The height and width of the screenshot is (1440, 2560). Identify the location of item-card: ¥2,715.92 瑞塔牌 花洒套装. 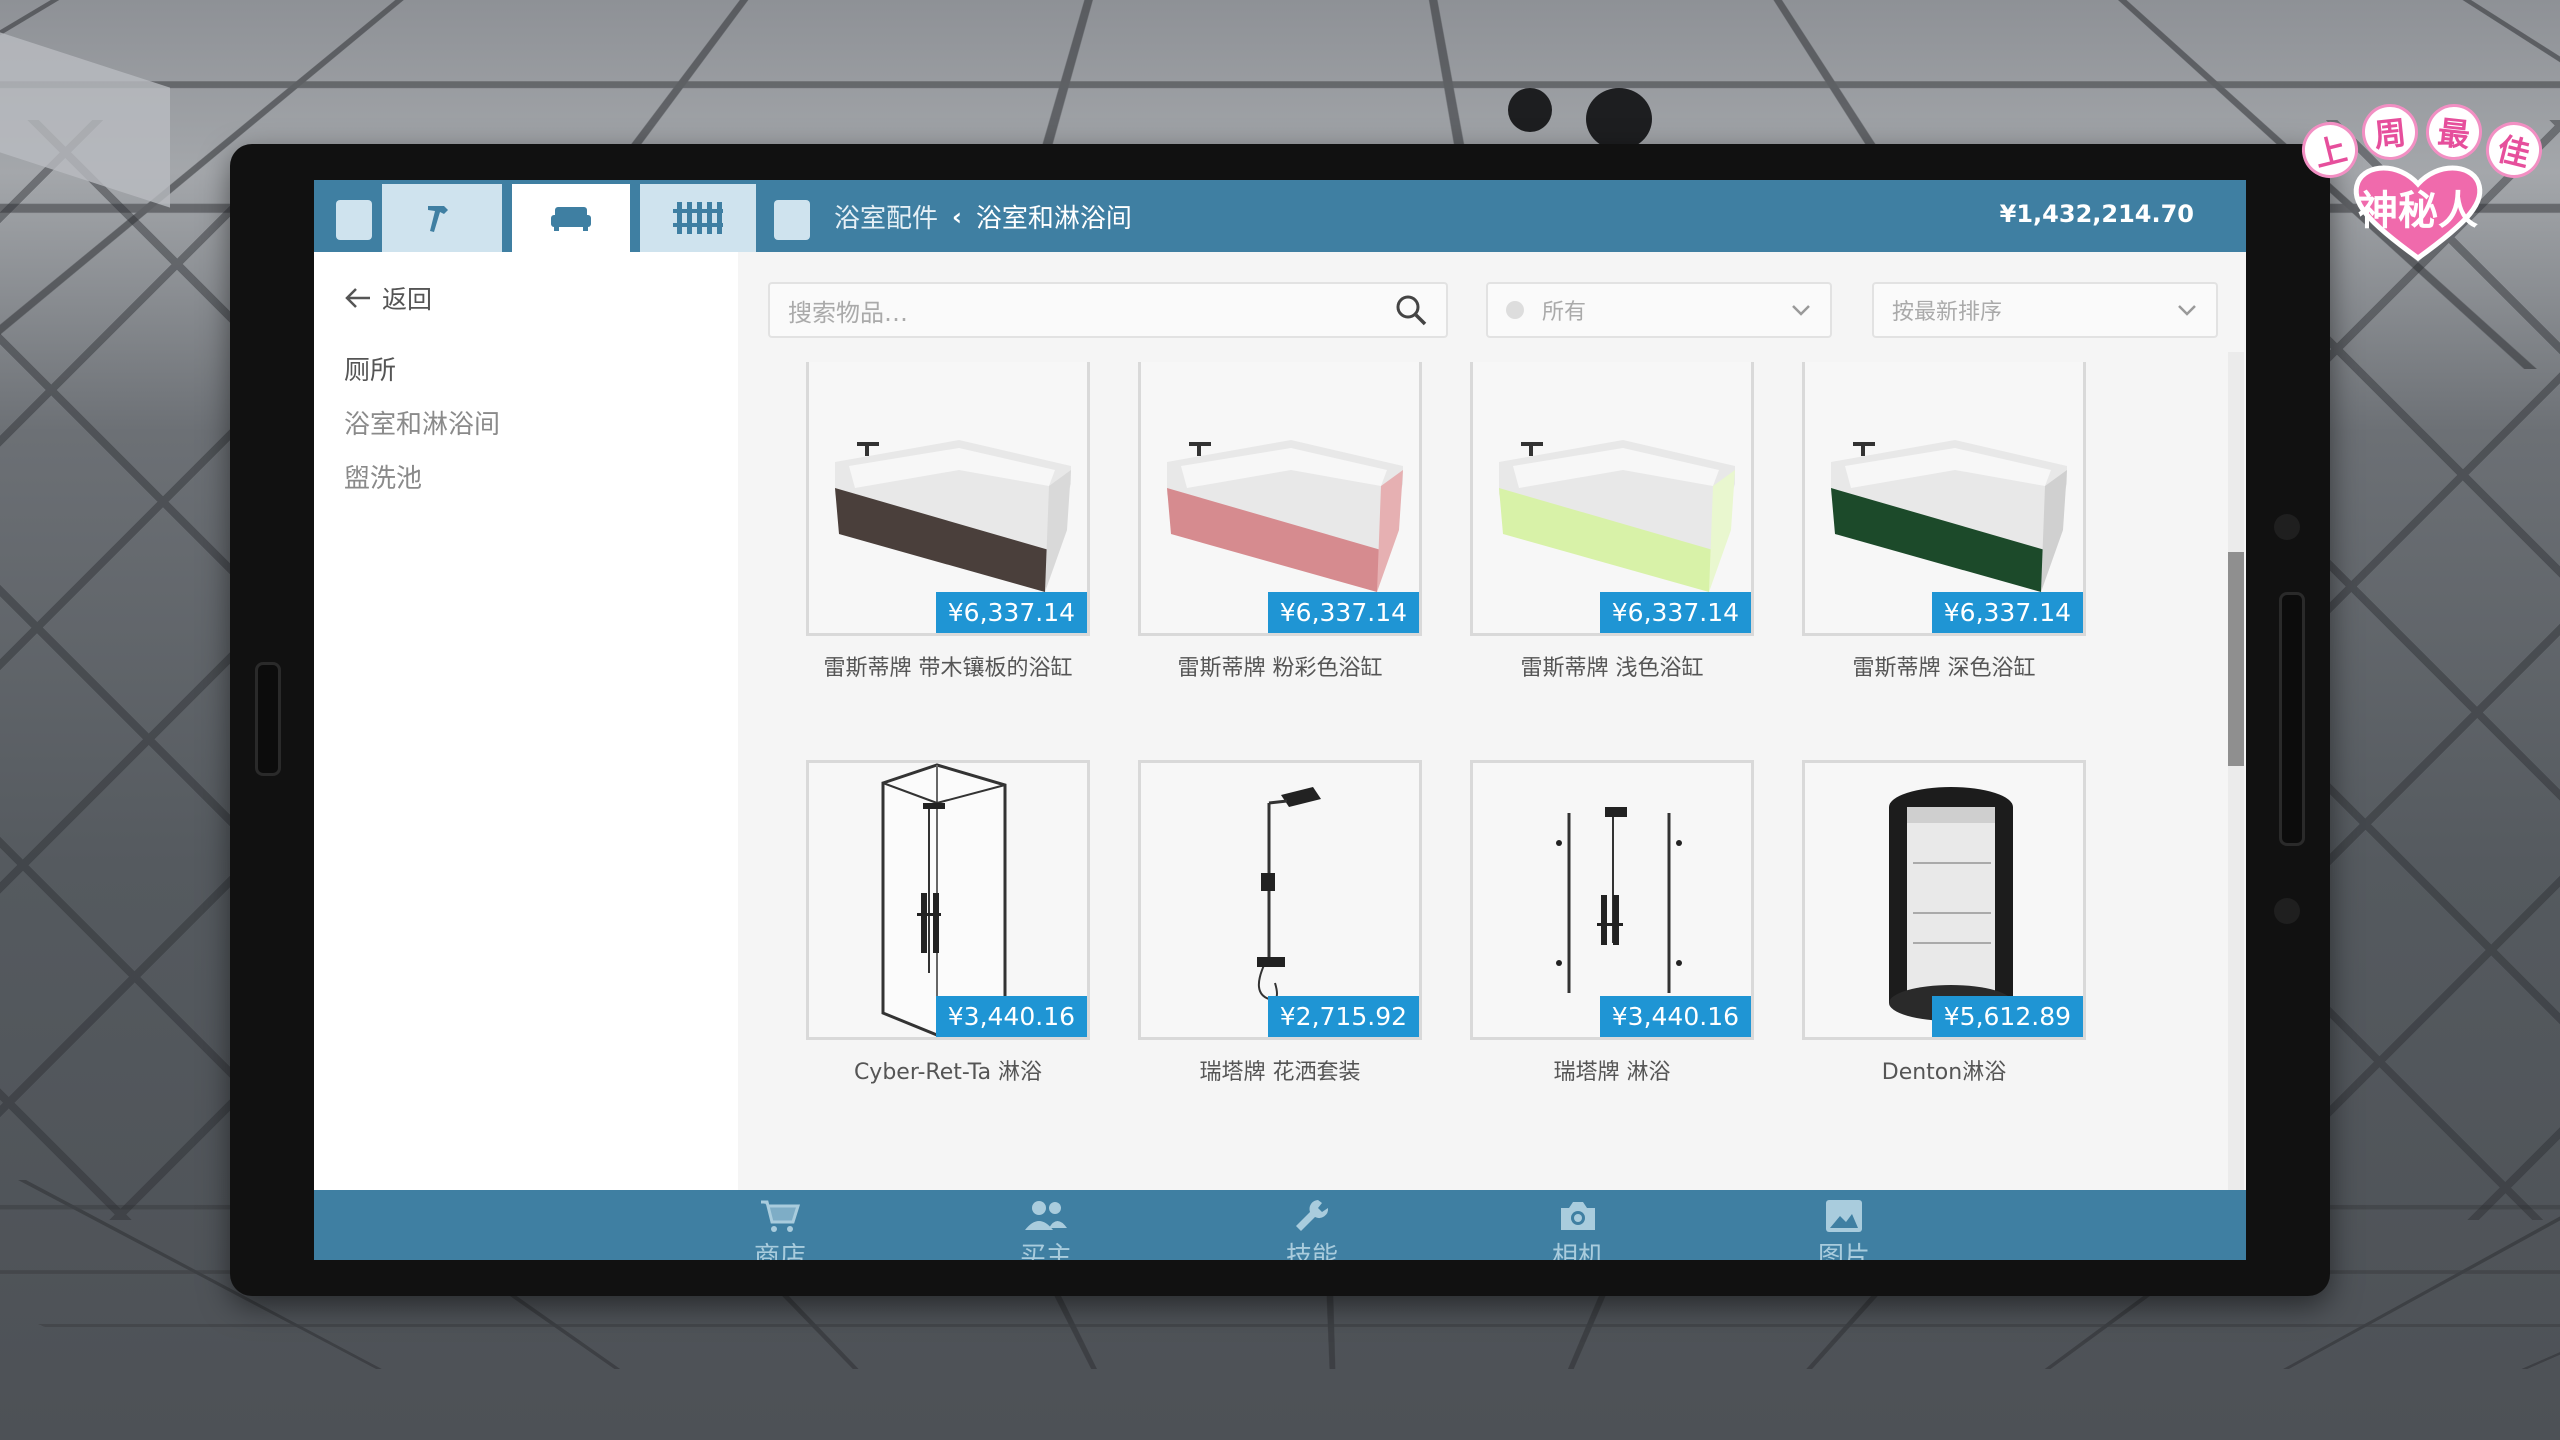
(1280, 923).